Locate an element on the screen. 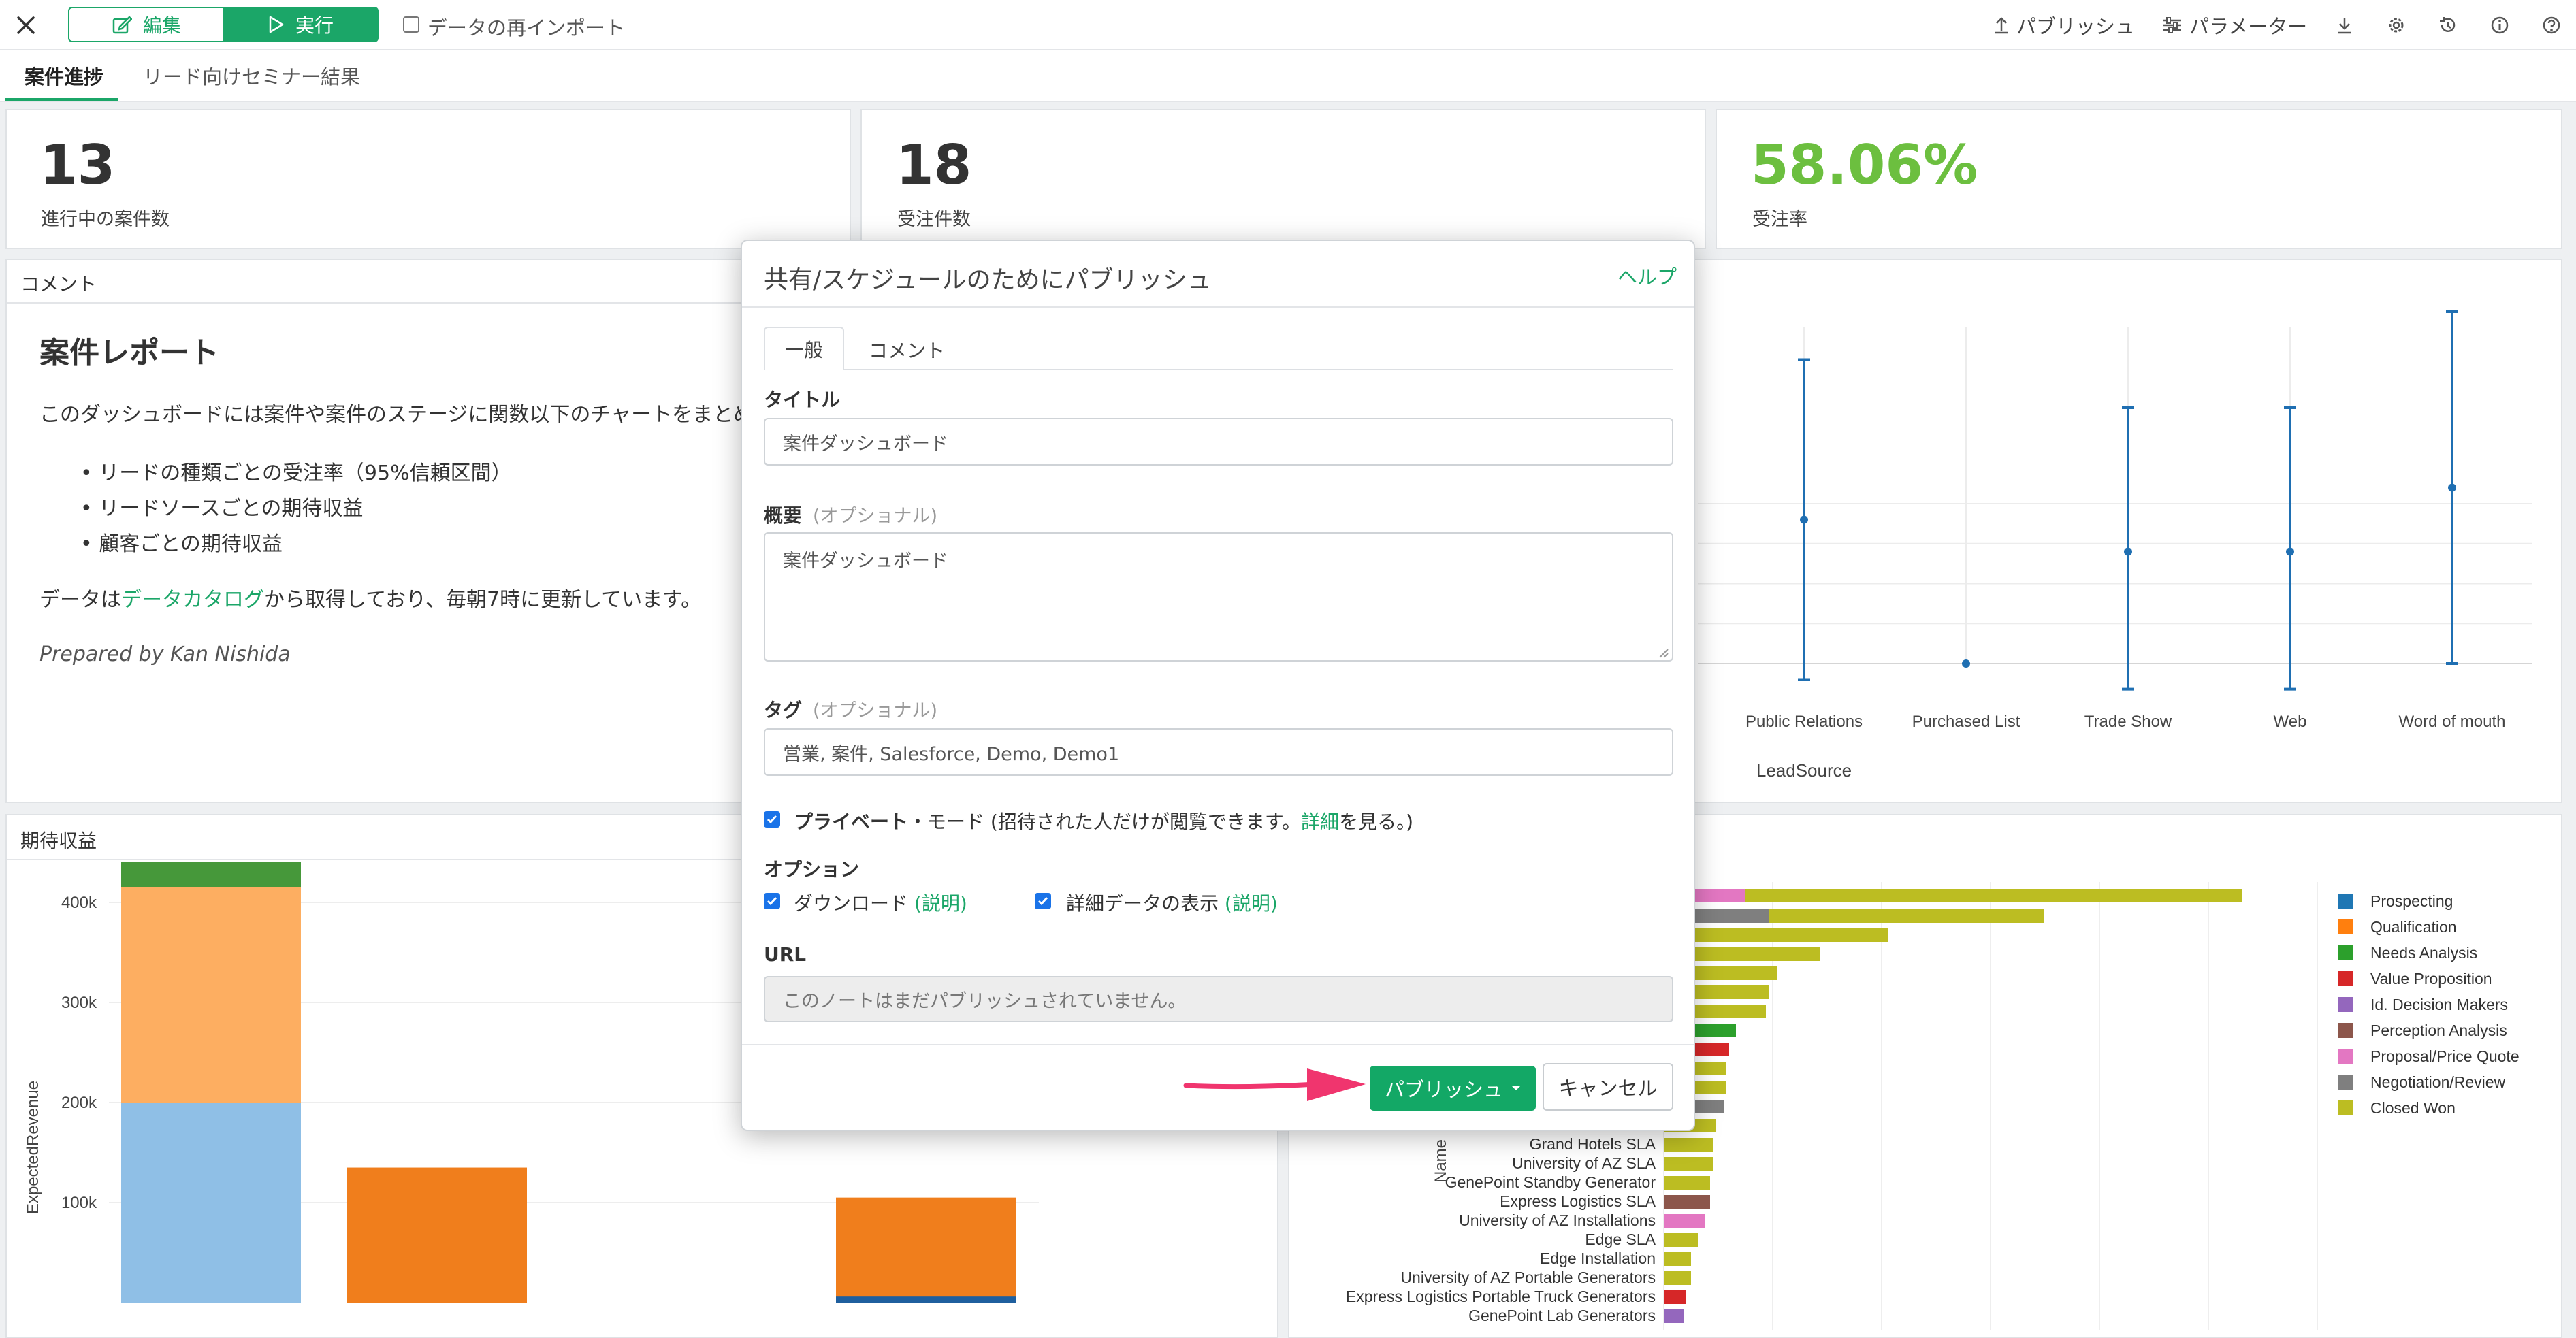  kpi-value: 18 is located at coordinates (934, 165).